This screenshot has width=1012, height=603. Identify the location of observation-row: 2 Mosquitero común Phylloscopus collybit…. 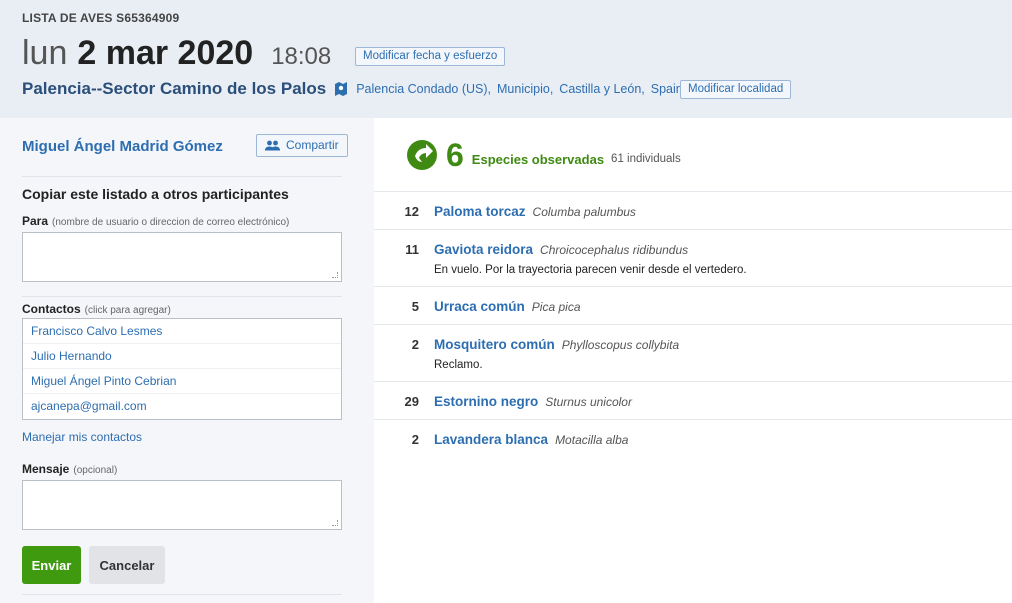
(693, 353).